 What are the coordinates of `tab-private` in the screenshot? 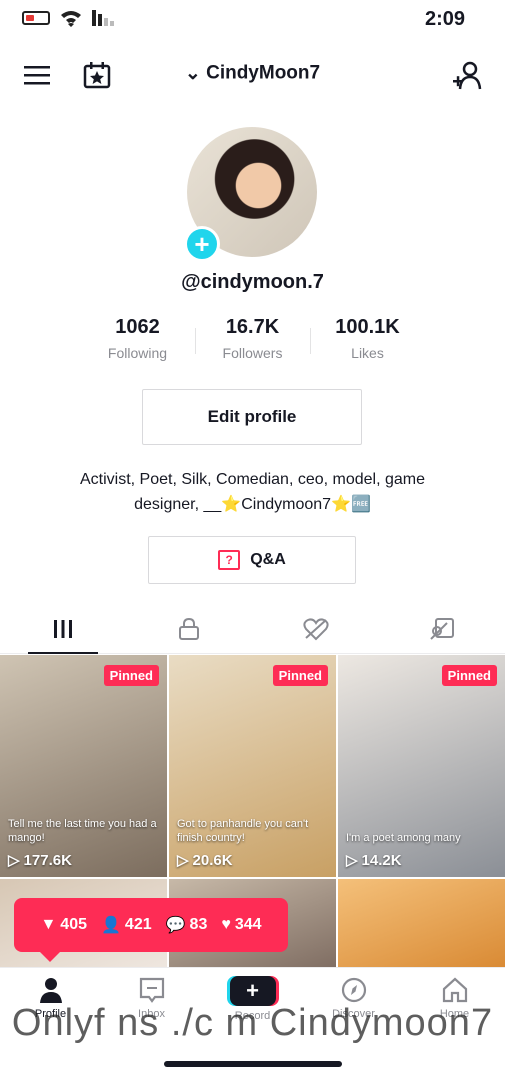 It's located at (189, 628).